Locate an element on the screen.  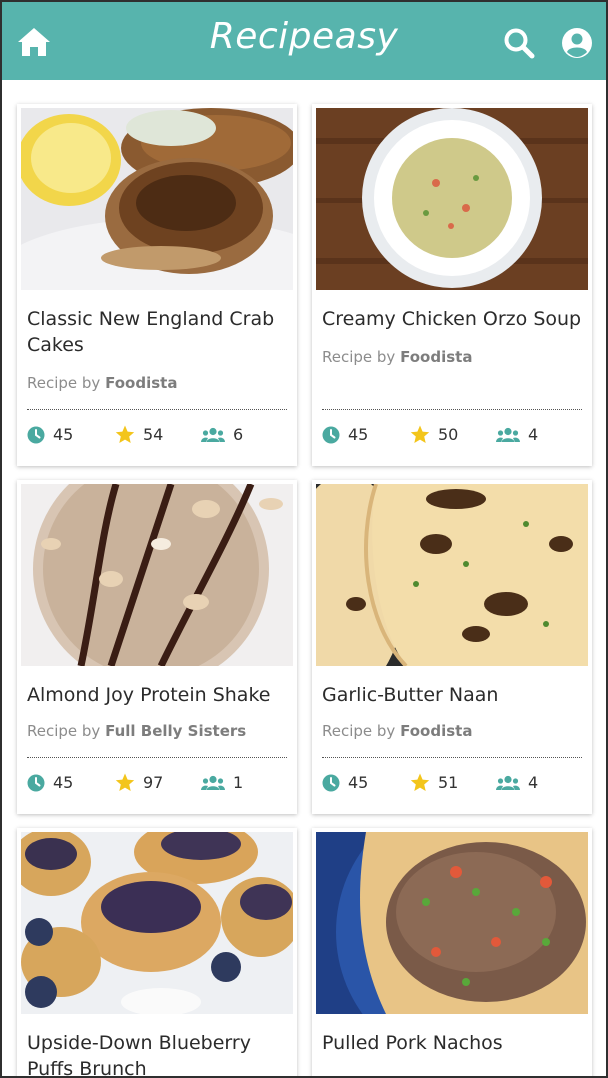
servings-stat: 1 is located at coordinates (222, 782).